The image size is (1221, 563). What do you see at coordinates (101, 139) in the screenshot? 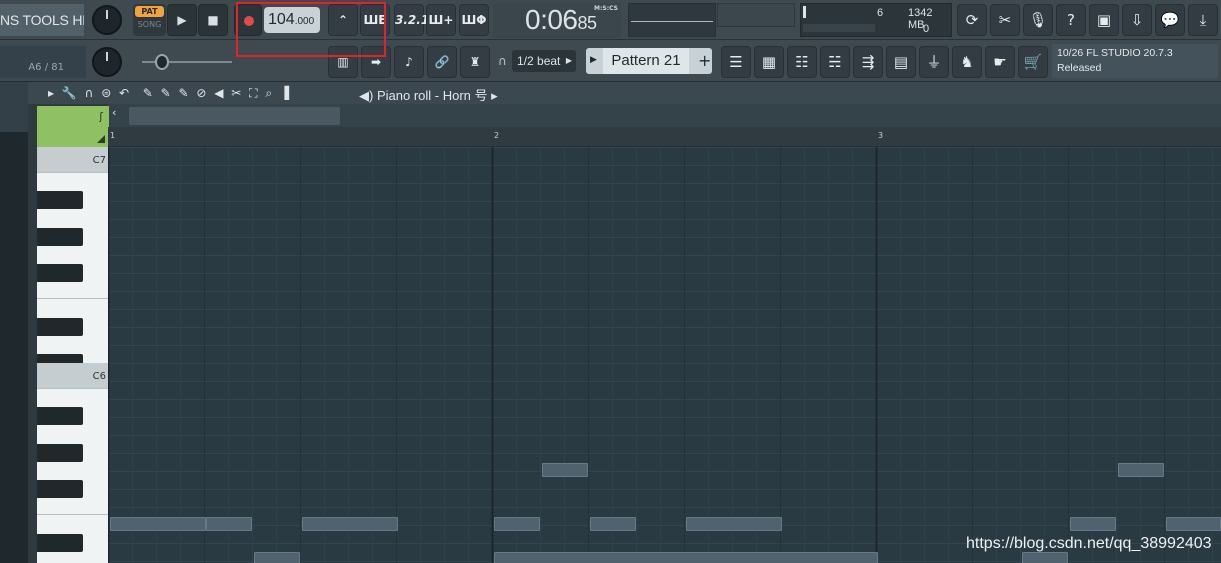
I see `corner-resize-icon` at bounding box center [101, 139].